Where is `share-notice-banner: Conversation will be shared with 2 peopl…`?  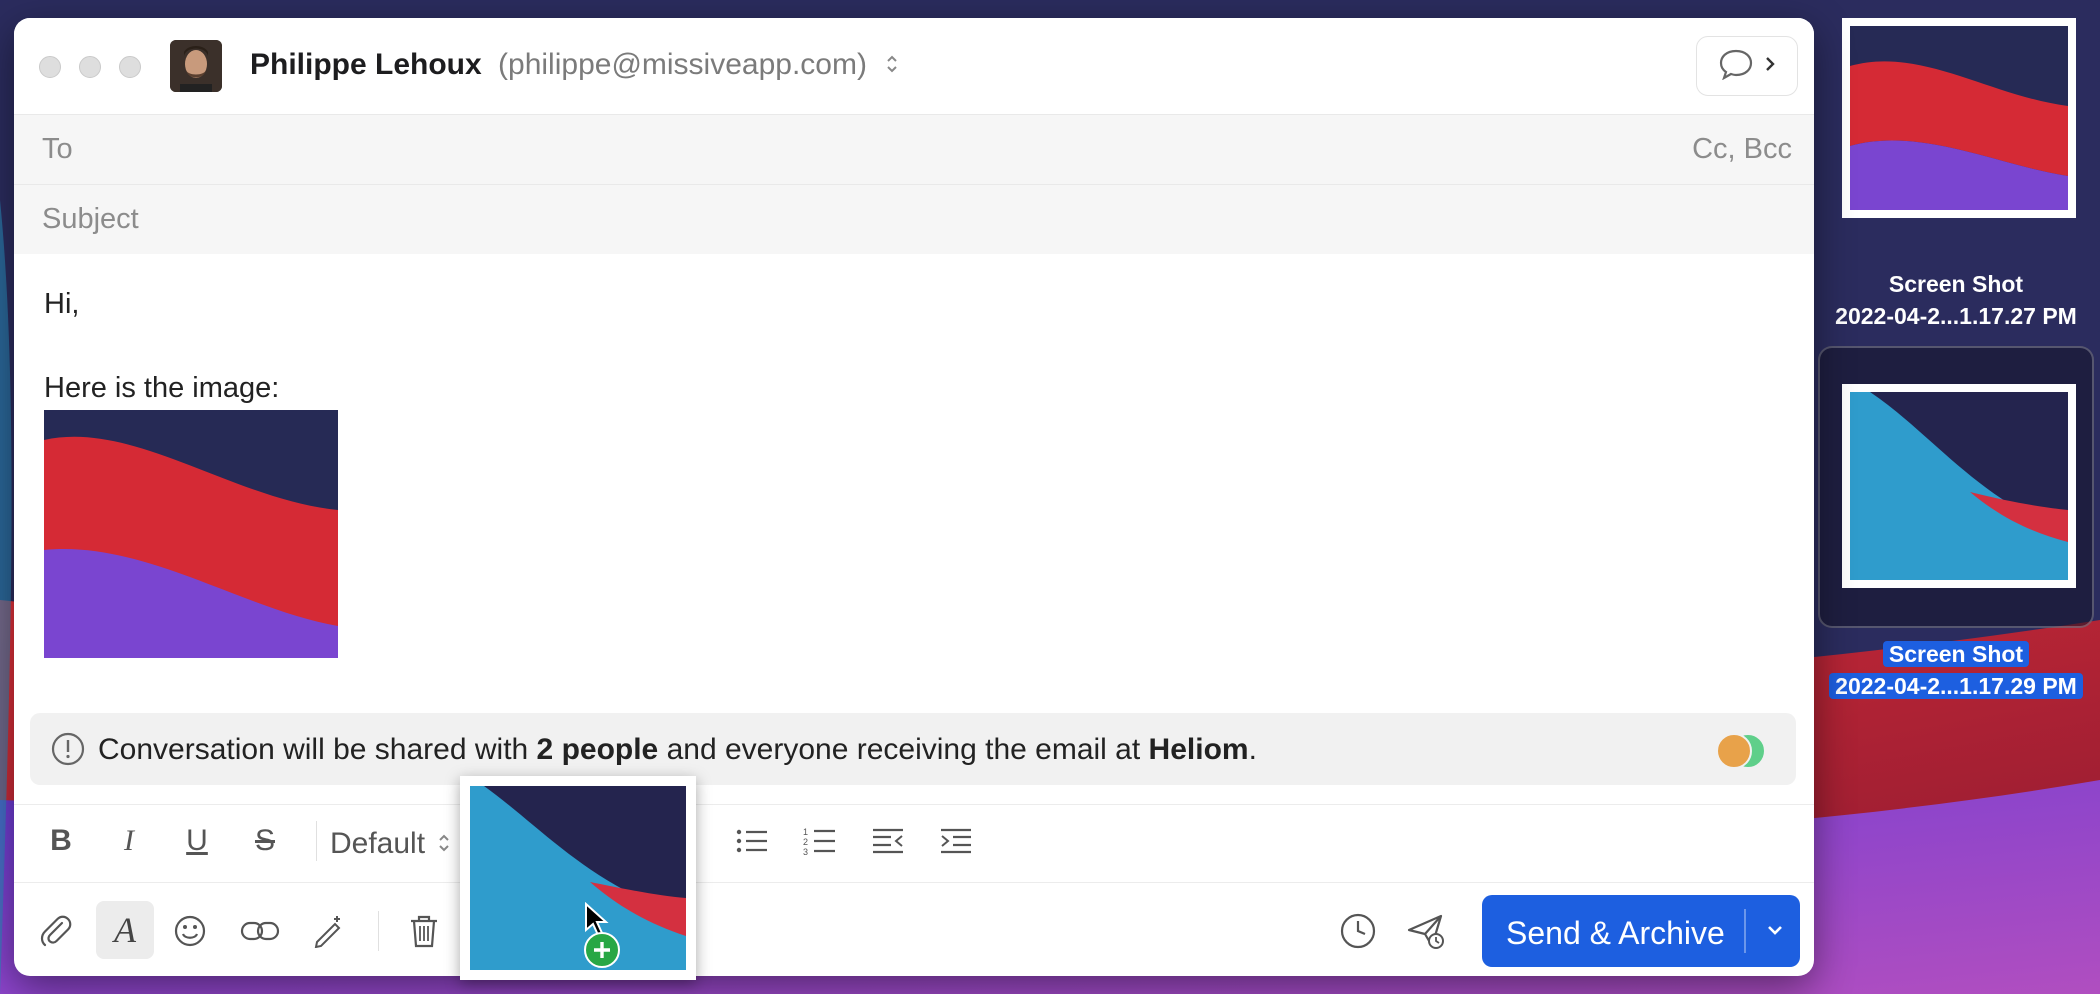 share-notice-banner: Conversation will be shared with 2 peopl… is located at coordinates (913, 749).